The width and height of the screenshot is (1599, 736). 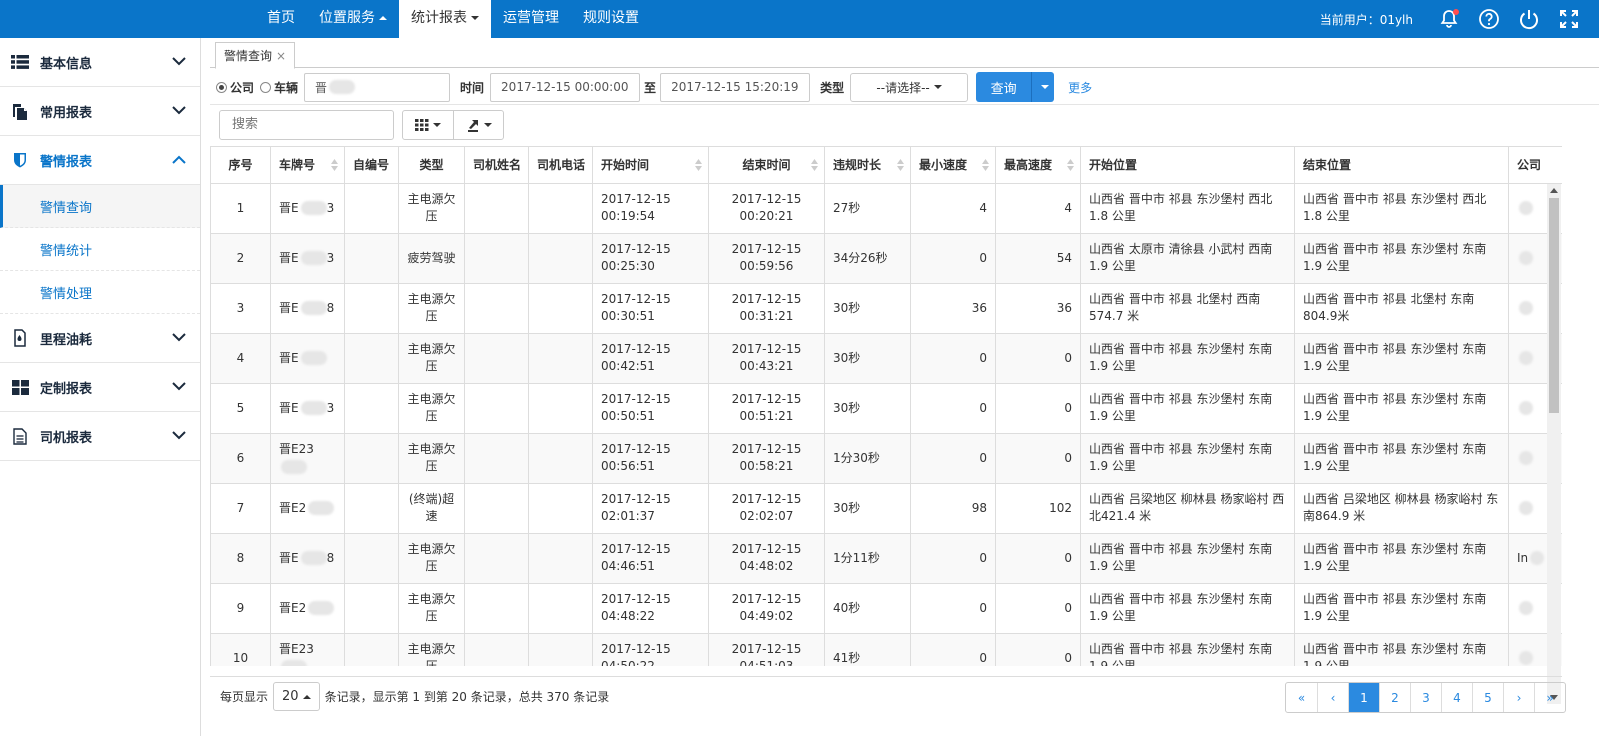 I want to click on sidebar-subitem-2: 警情处理, so click(x=100, y=292).